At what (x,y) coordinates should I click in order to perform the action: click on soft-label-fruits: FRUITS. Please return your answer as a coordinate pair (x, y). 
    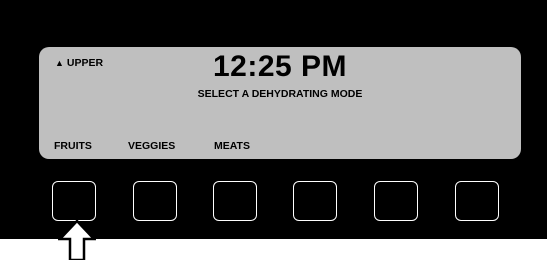
    Looking at the image, I should click on (73, 146).